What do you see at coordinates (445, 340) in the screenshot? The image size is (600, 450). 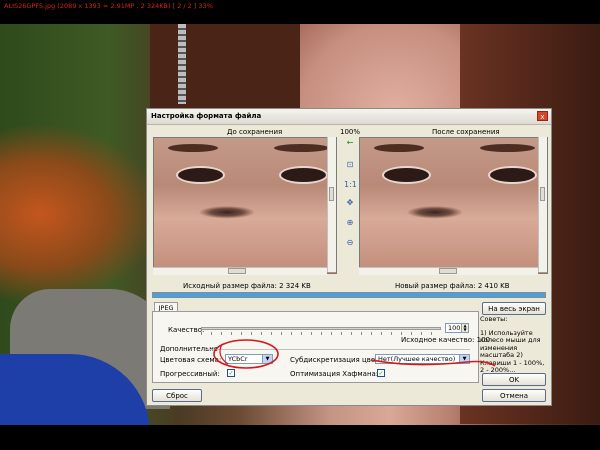 I see `original-quality: Исходное качество: 100` at bounding box center [445, 340].